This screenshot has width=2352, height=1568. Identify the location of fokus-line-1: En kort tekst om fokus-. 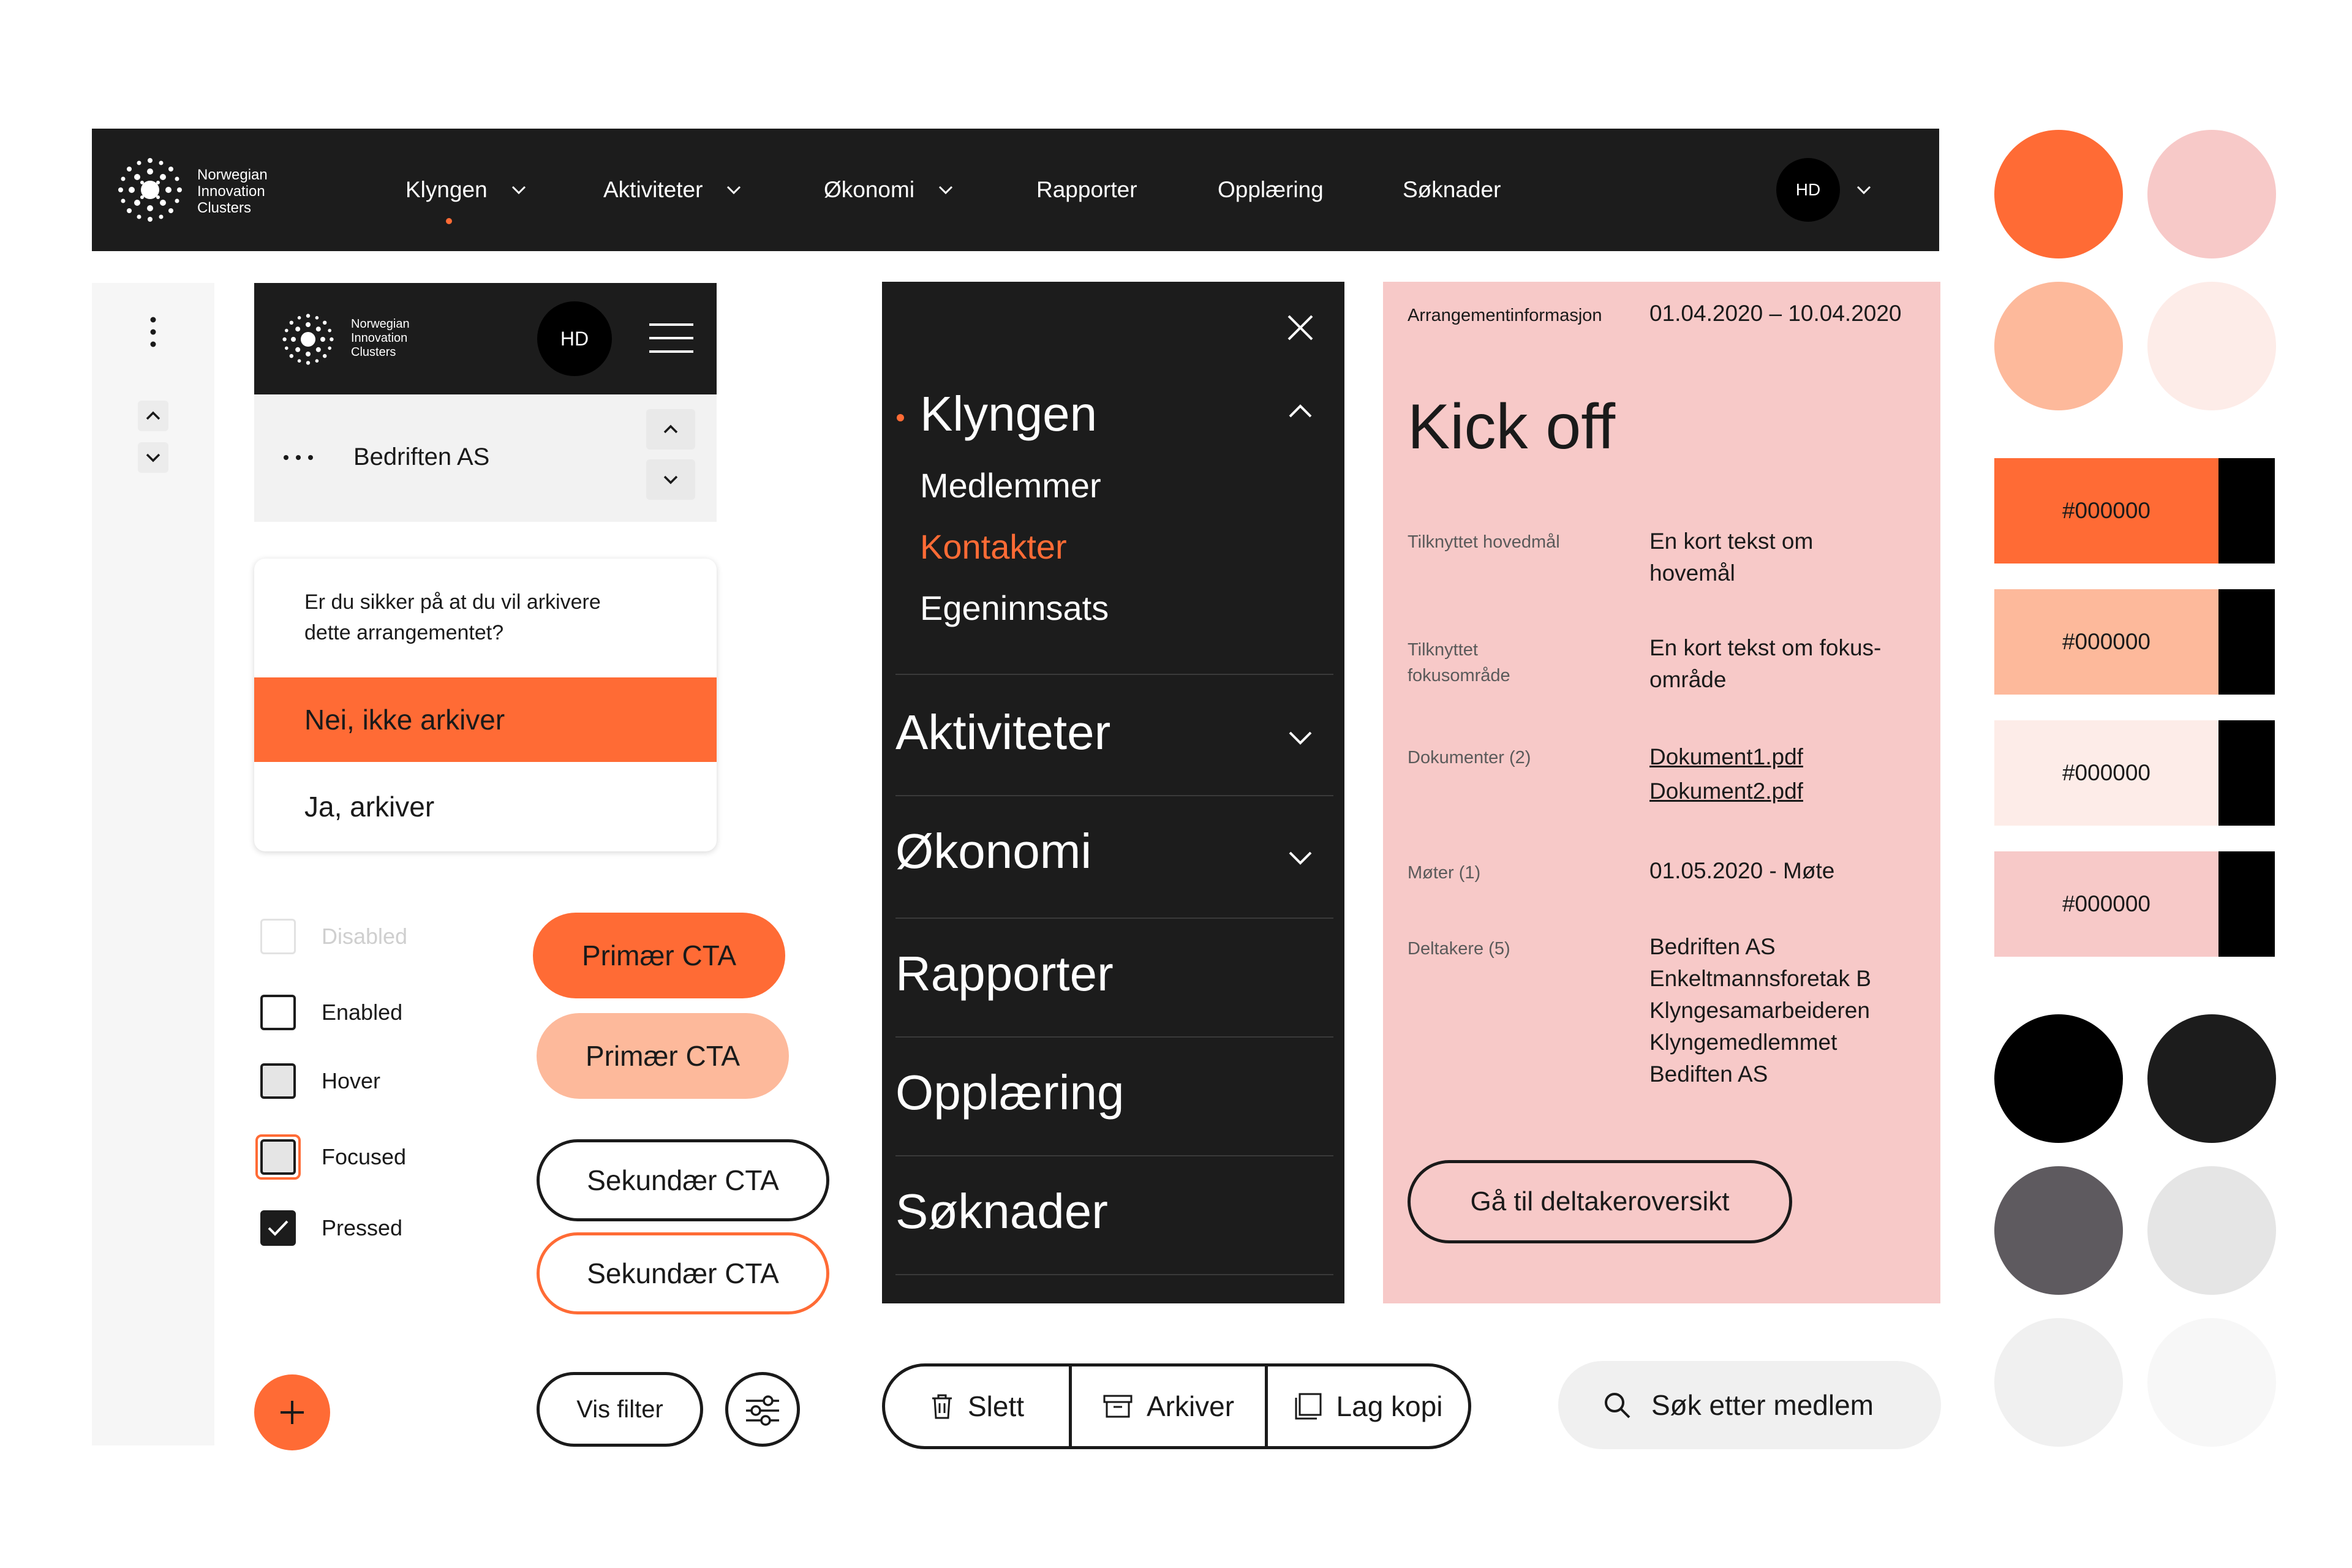
(1765, 647).